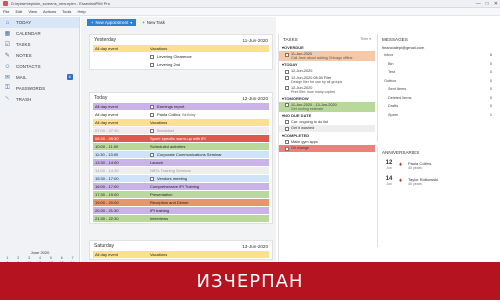  I want to click on event-row: 13:30 - 14:00 Launch, so click(181, 162).